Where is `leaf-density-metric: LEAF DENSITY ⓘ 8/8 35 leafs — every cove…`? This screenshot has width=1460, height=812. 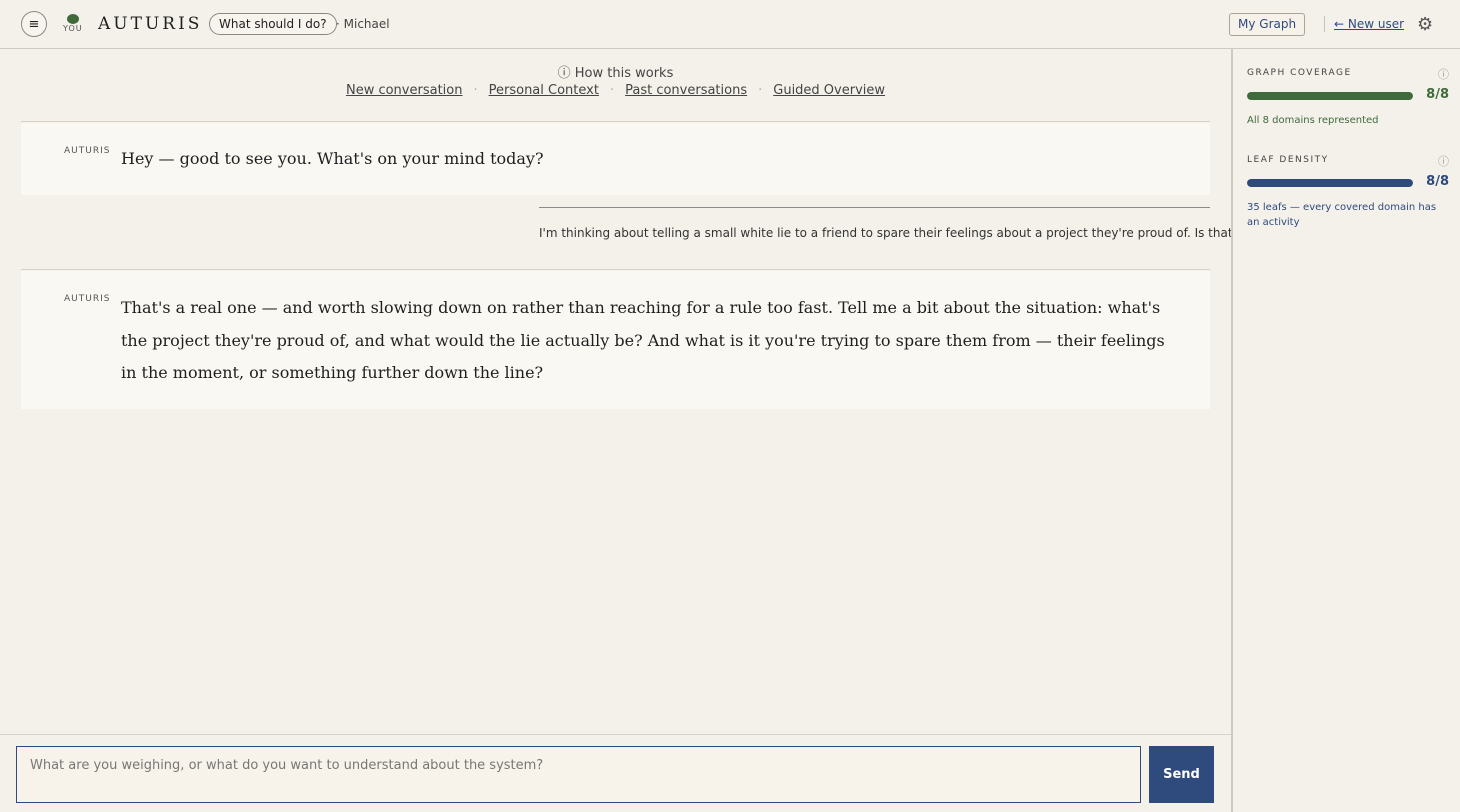 leaf-density-metric: LEAF DENSITY ⓘ 8/8 35 leafs — every cove… is located at coordinates (1348, 191).